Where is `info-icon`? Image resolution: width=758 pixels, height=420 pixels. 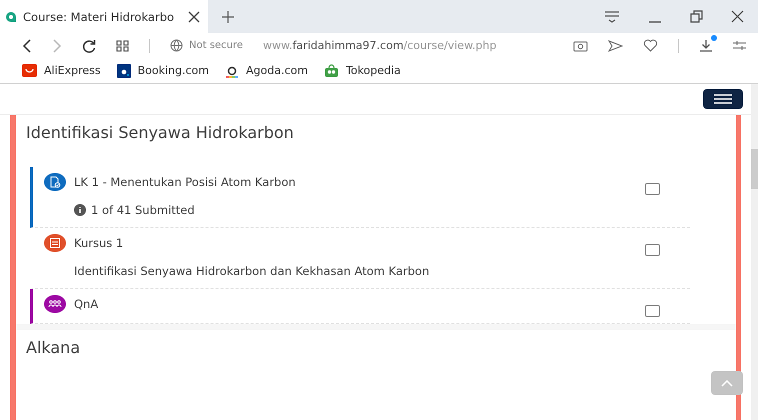
info-icon is located at coordinates (80, 210).